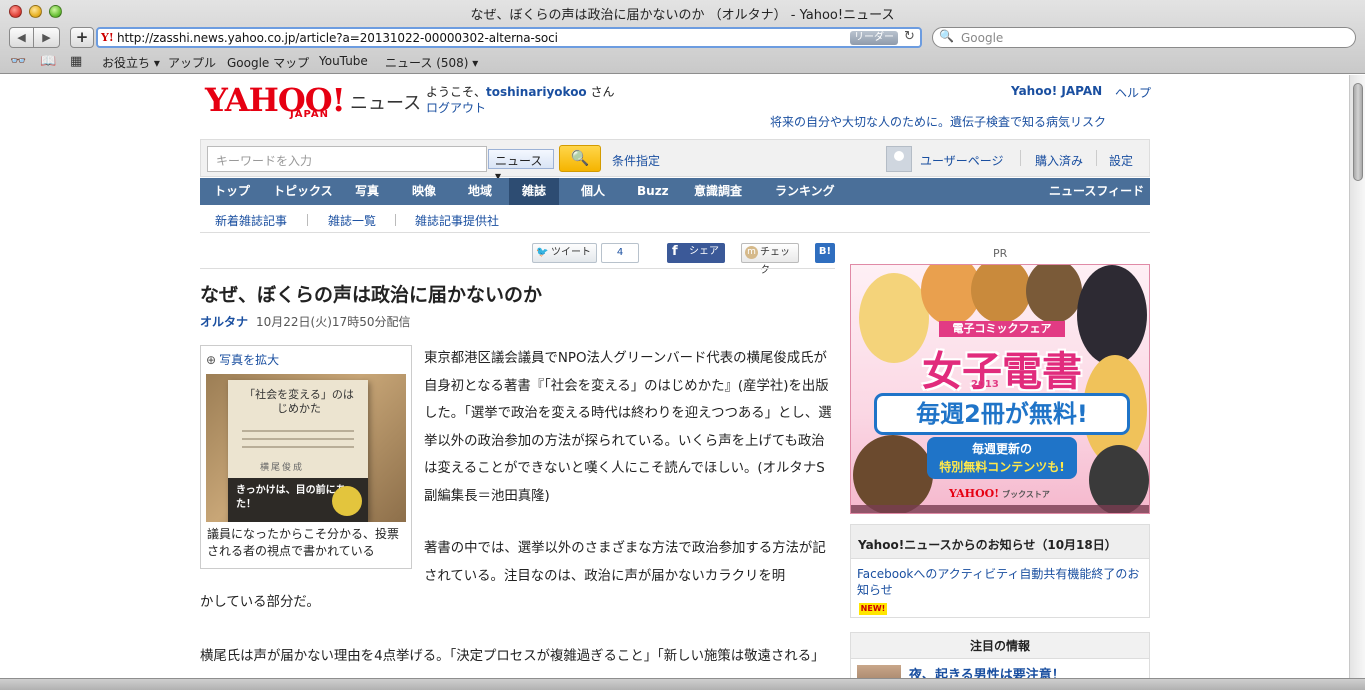 The width and height of the screenshot is (1365, 690). Describe the element at coordinates (653, 191) in the screenshot. I see `tab-buzz: Buzz` at that location.